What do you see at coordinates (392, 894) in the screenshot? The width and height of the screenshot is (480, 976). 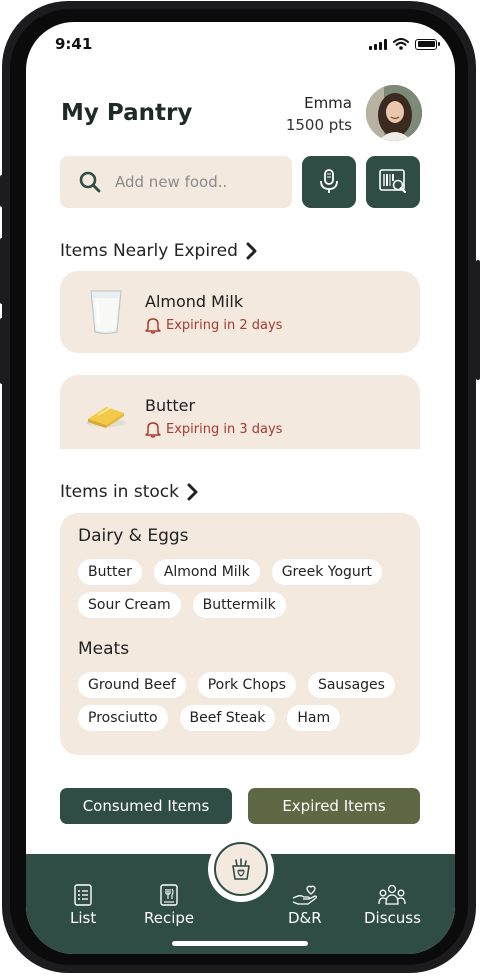 I see `discuss-icon` at bounding box center [392, 894].